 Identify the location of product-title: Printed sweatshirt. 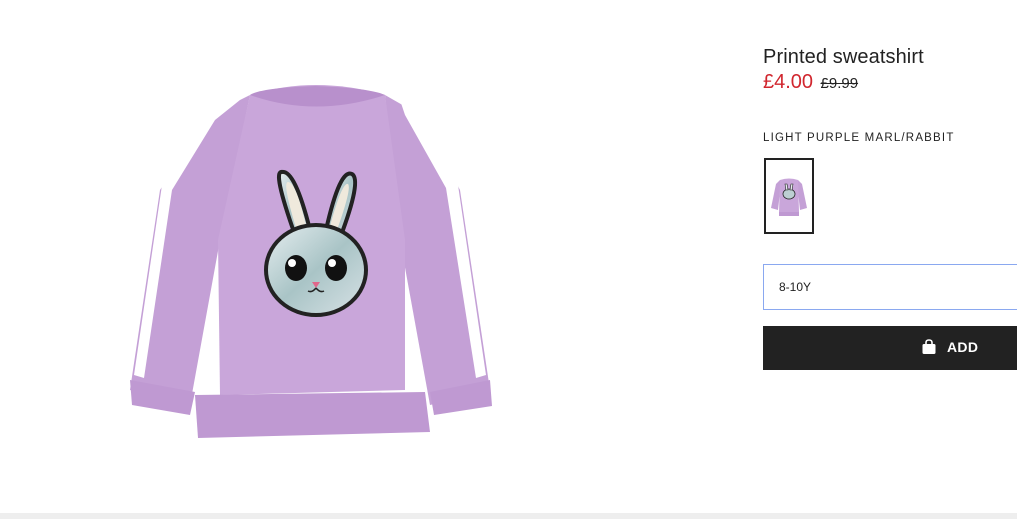
(843, 57).